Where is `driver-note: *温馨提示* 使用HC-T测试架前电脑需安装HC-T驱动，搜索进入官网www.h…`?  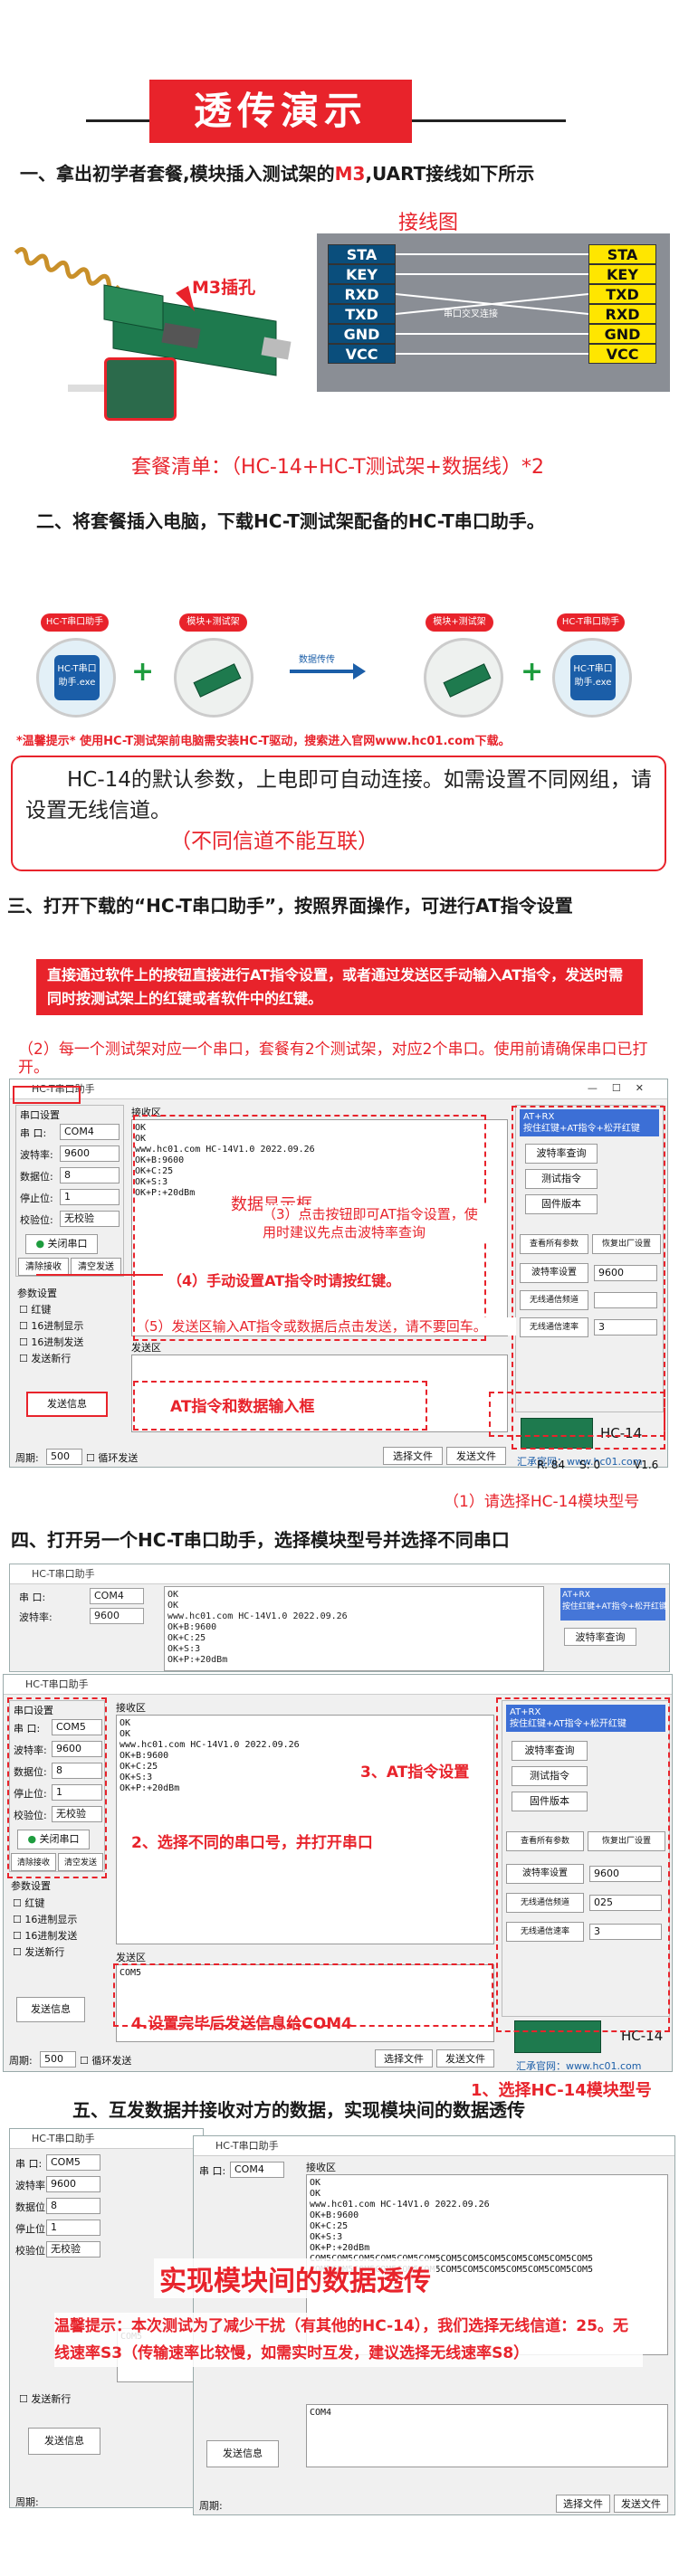 driver-note: *温馨提示* 使用HC-T测试架前电脑需安装HC-T驱动，搜索进入官网www.h… is located at coordinates (264, 741).